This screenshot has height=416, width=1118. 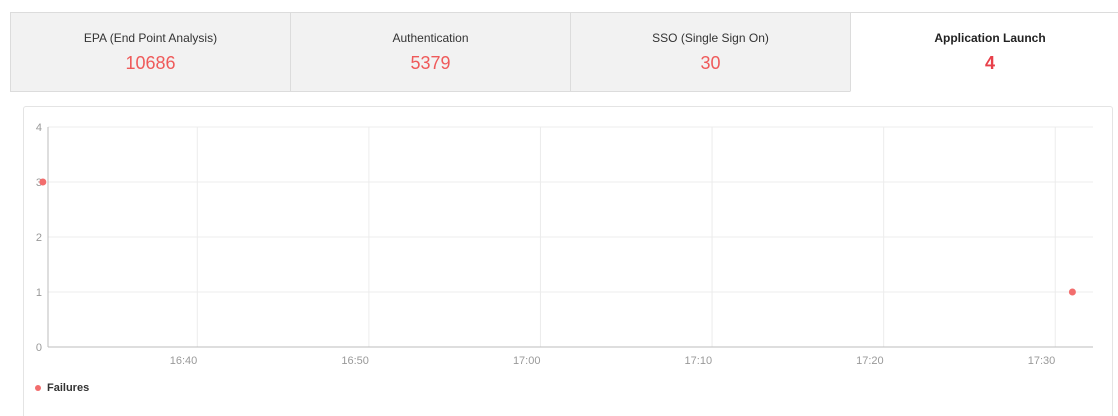 What do you see at coordinates (39, 128) in the screenshot?
I see `y-tick-label: 4` at bounding box center [39, 128].